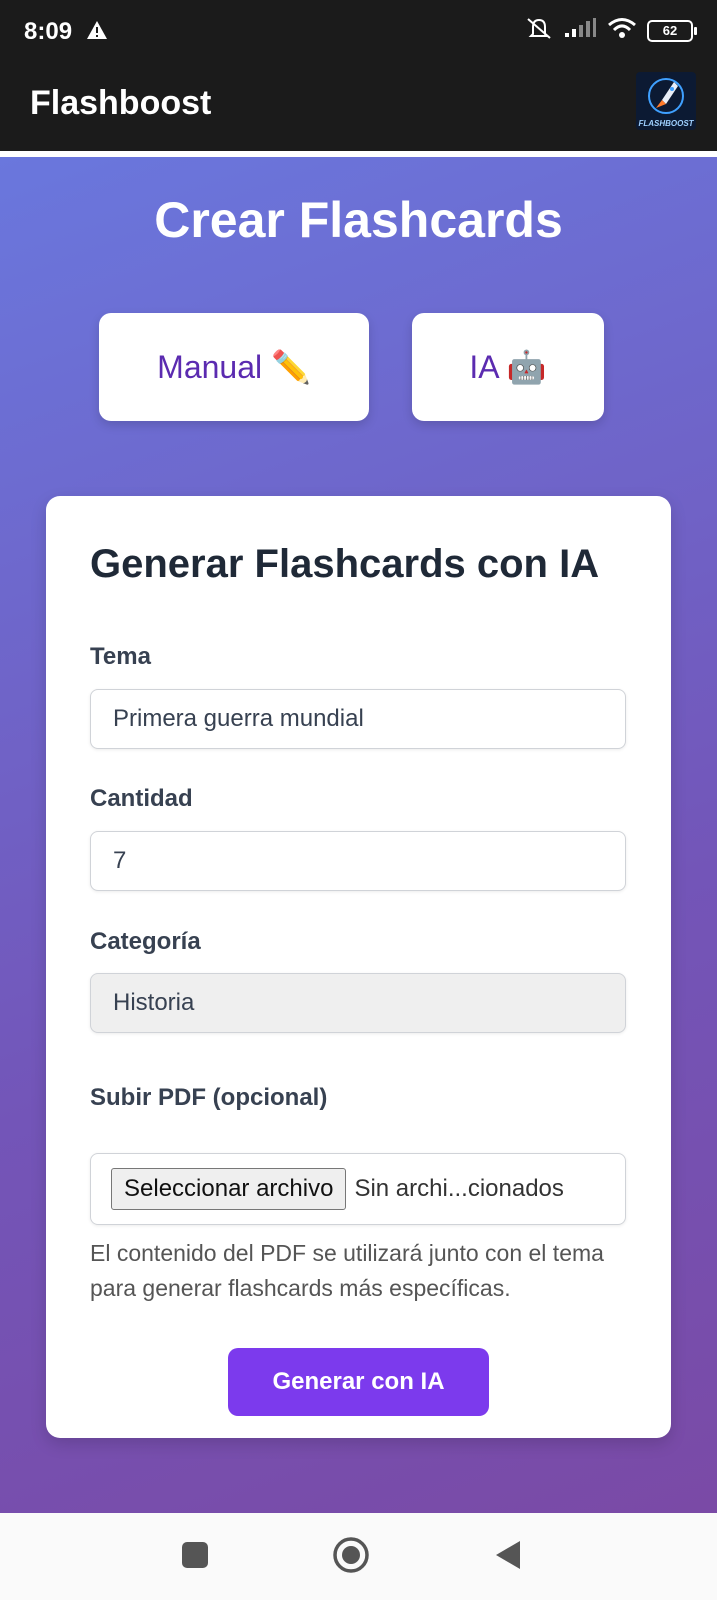 Image resolution: width=717 pixels, height=1600 pixels. Describe the element at coordinates (345, 564) in the screenshot. I see `form-heading: Generar Flashcards con IA` at that location.